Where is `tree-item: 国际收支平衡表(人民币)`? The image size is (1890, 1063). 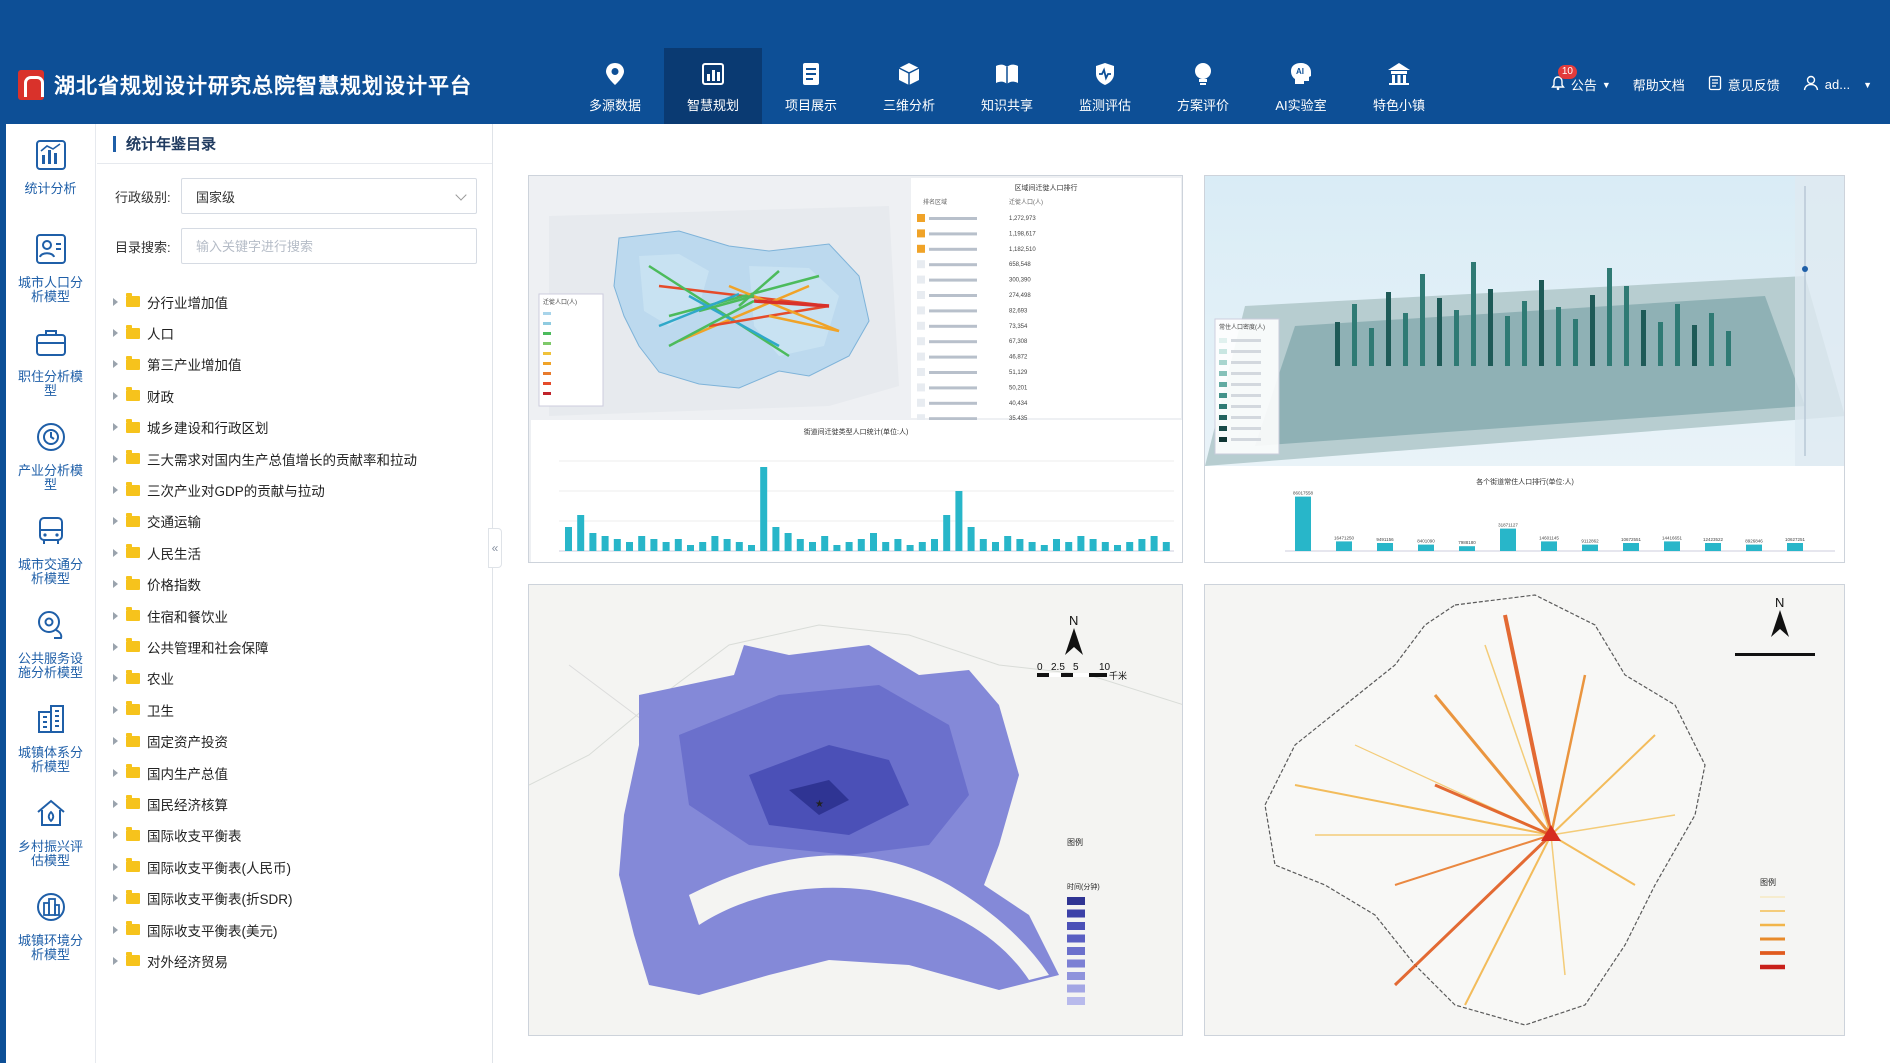 tree-item: 国际收支平衡表(人民币) is located at coordinates (294, 866).